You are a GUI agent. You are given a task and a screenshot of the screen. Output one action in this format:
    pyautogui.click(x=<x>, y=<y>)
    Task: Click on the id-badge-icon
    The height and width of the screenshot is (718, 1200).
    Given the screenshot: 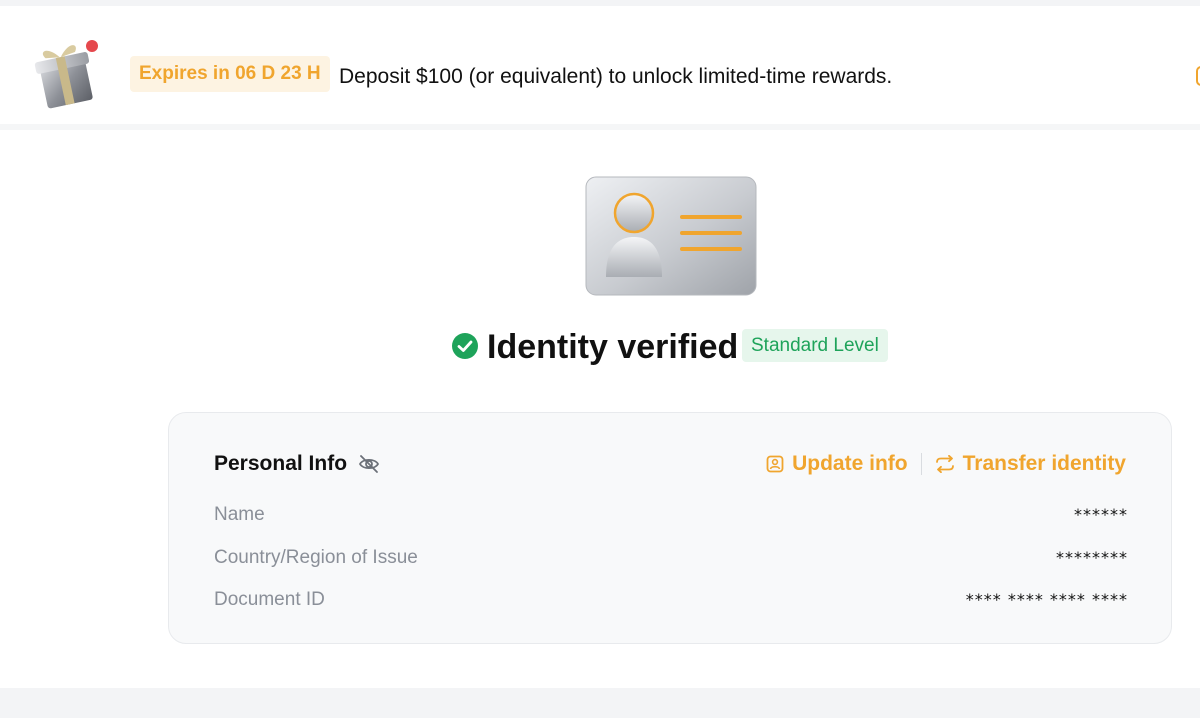 What is the action you would take?
    pyautogui.click(x=775, y=464)
    